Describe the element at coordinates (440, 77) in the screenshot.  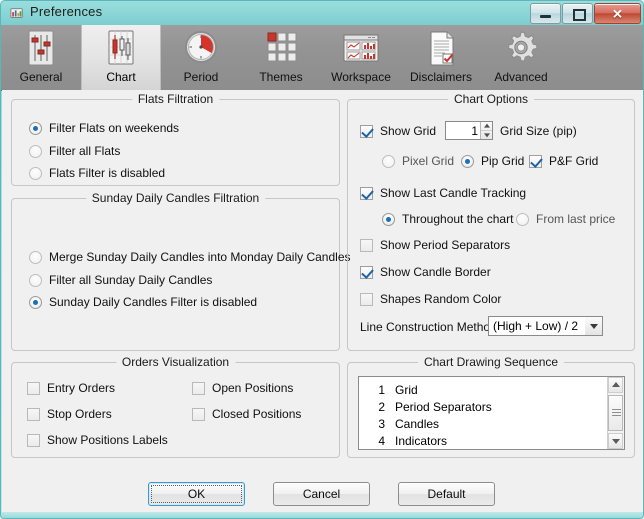
I see `tab-disclaimers-label: Disclaimers` at that location.